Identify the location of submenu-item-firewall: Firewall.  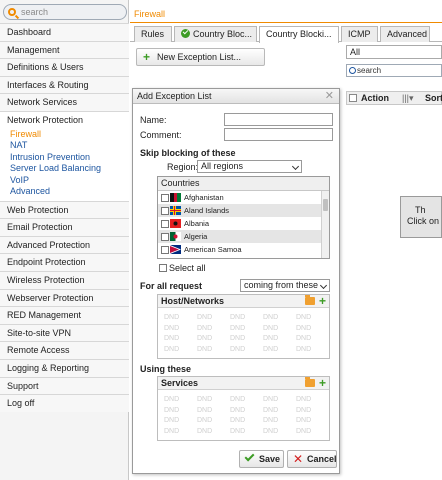
(64, 135).